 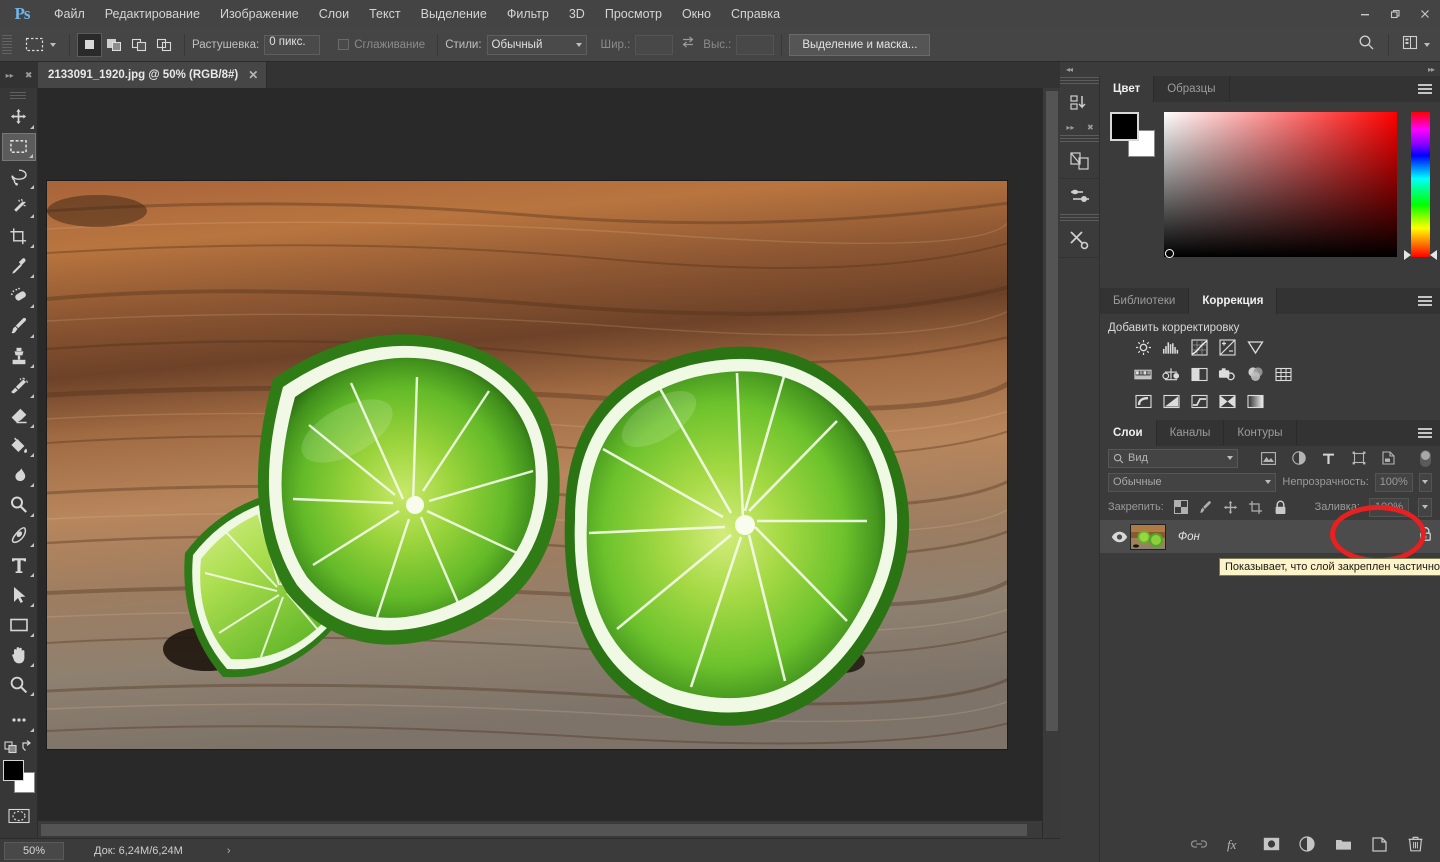 I want to click on tool-preset-picker, so click(x=38, y=45).